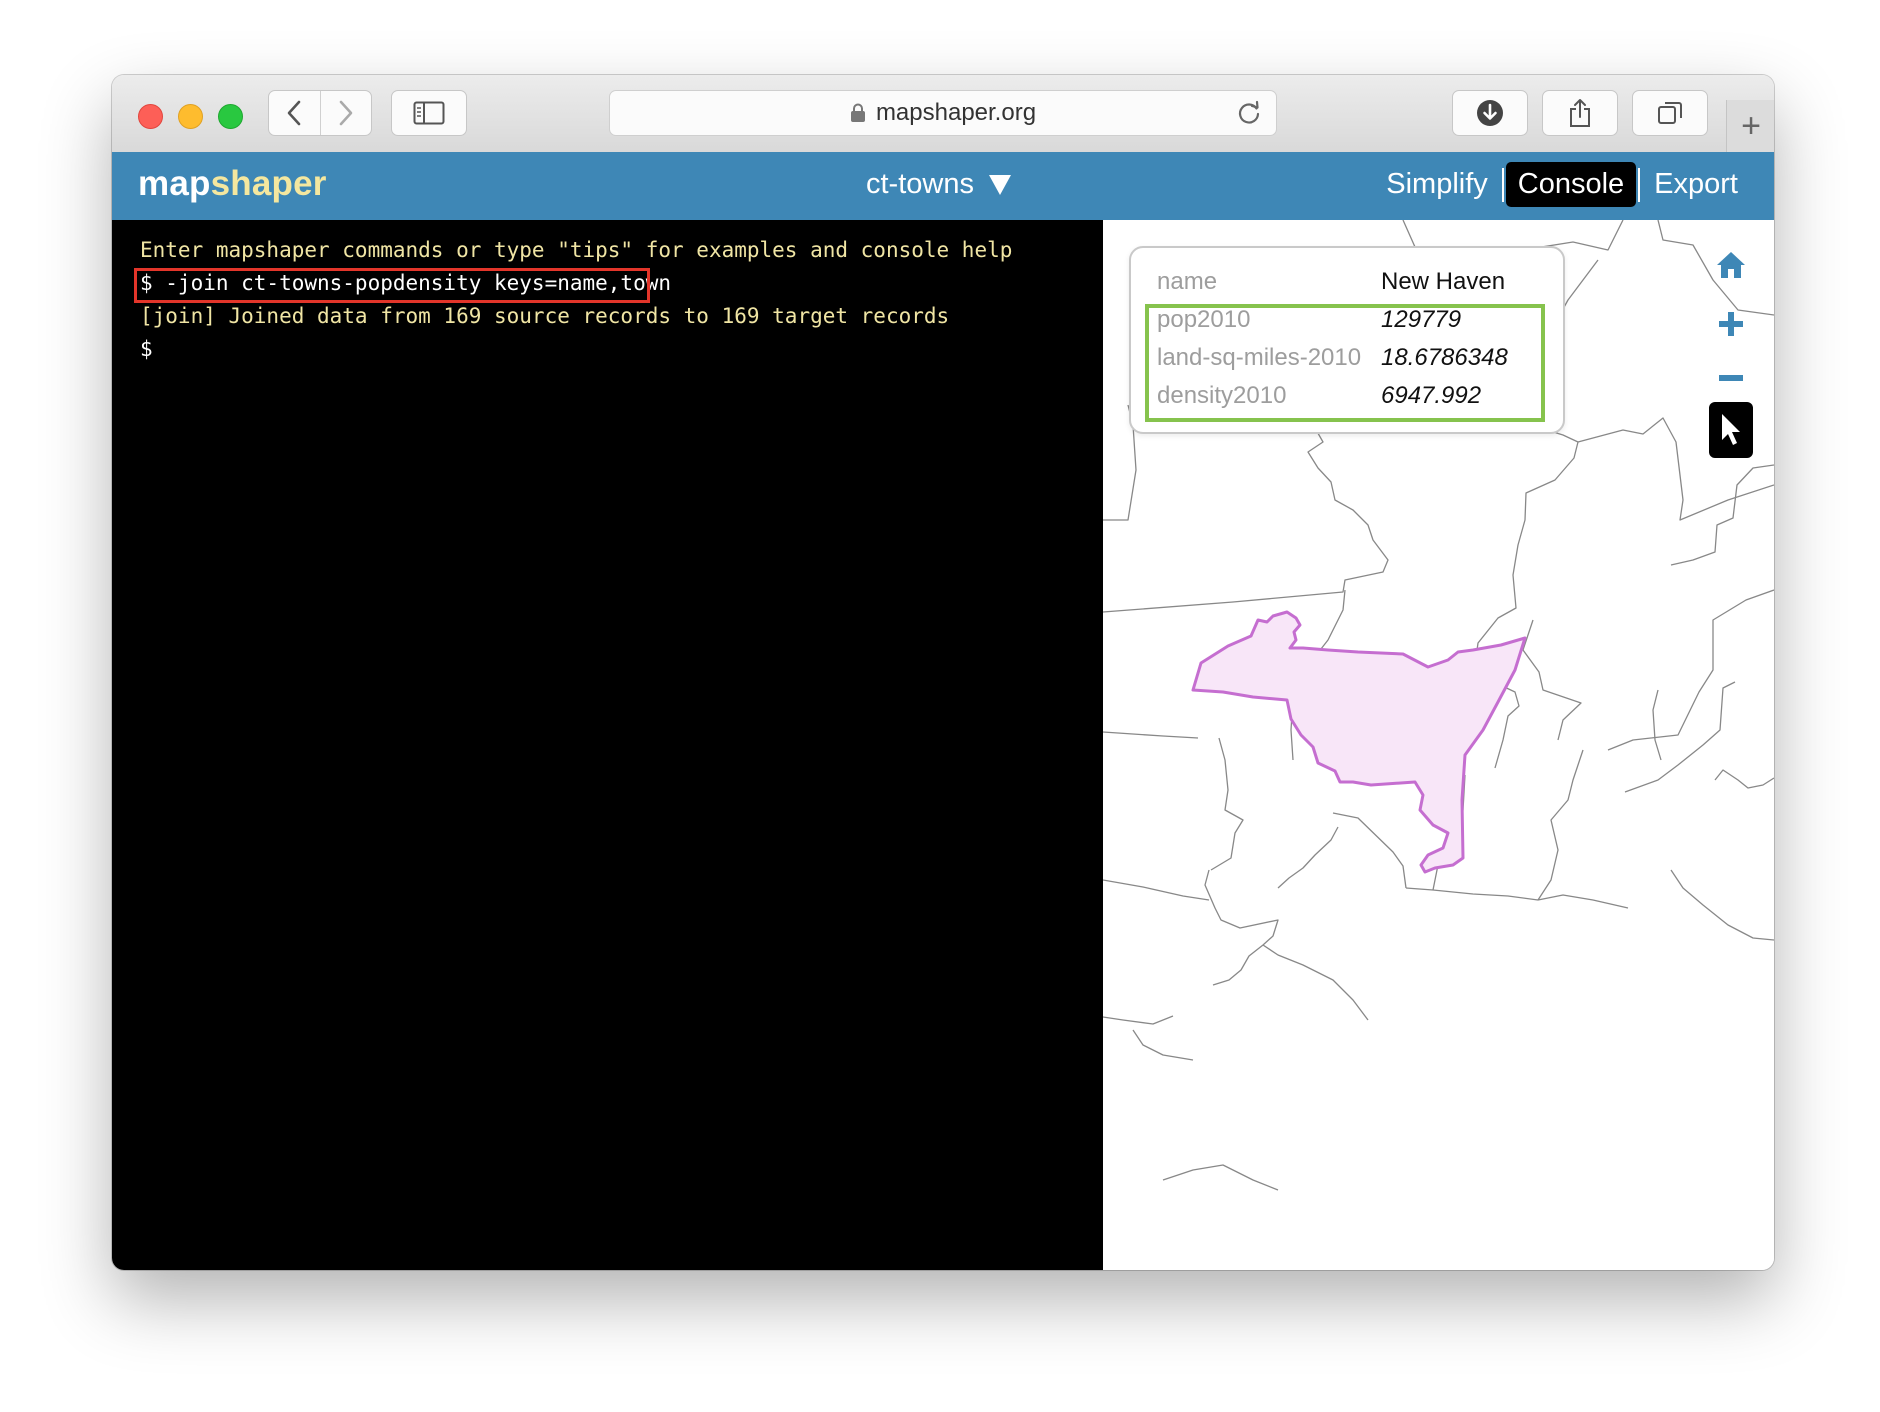 This screenshot has height=1412, width=1880. Describe the element at coordinates (1444, 357) in the screenshot. I see `field-value: 18.6786348` at that location.